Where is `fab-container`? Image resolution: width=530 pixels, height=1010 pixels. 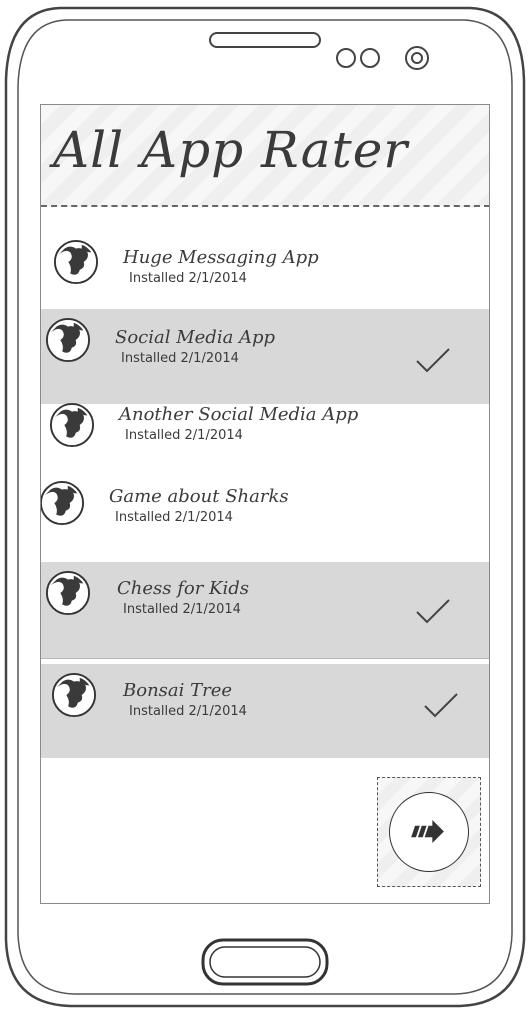 fab-container is located at coordinates (429, 832).